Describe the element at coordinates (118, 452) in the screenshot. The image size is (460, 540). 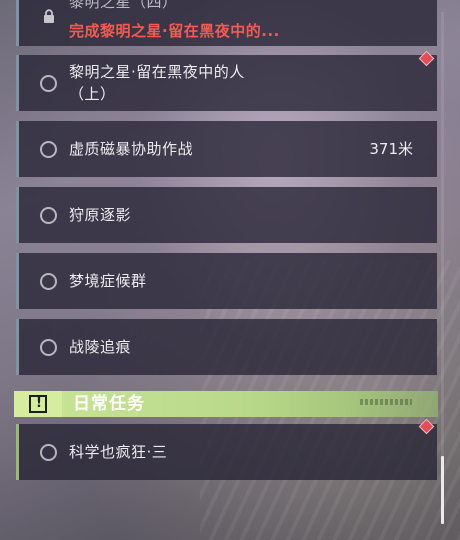
I see `quest-label: 科学也疯狂·三` at that location.